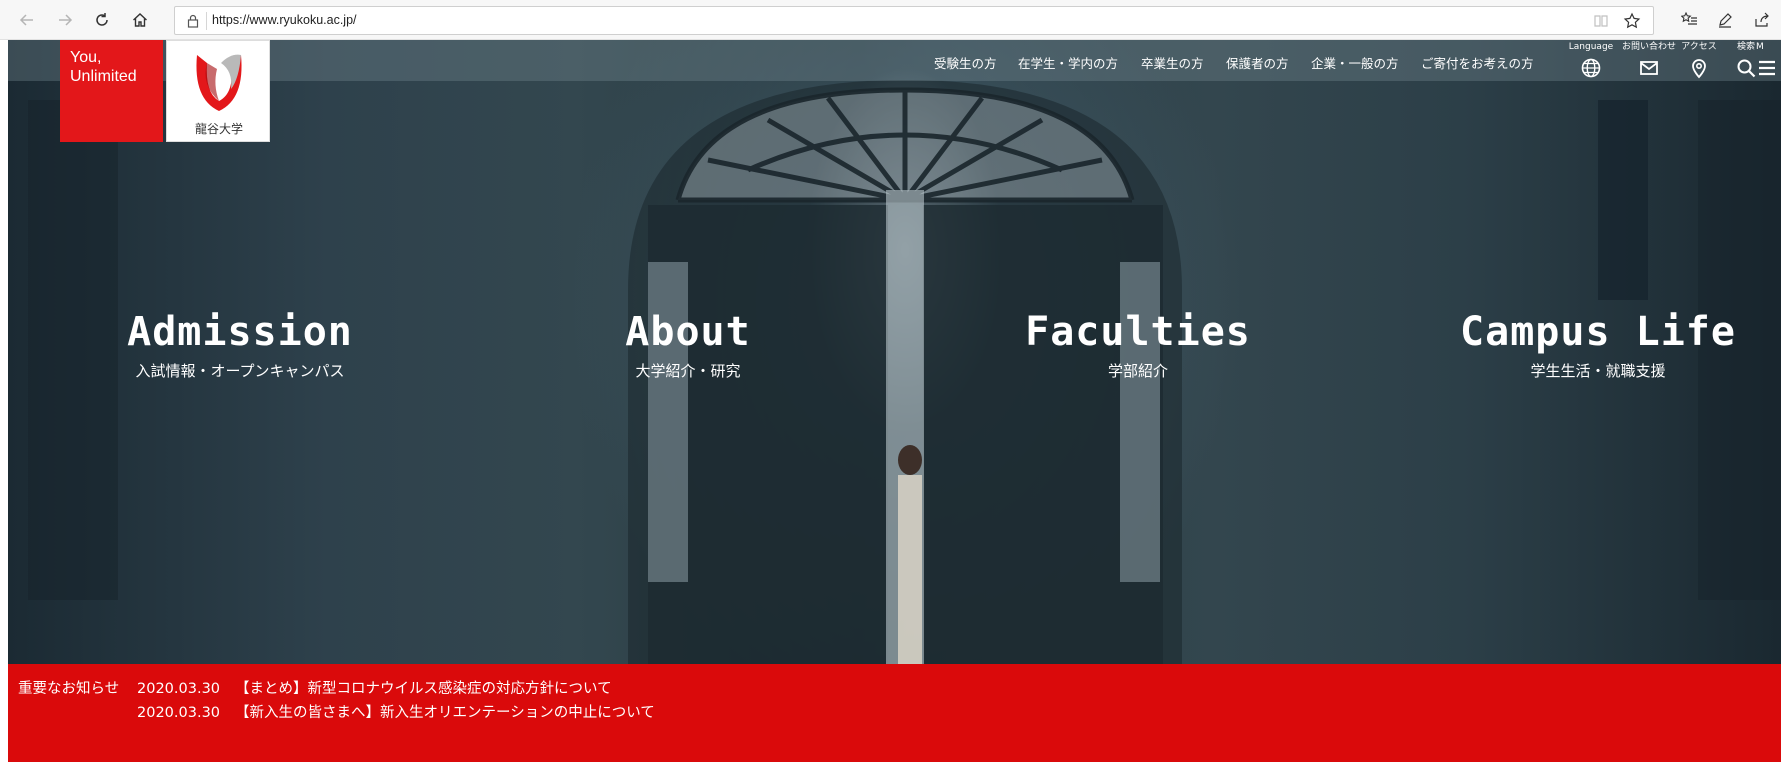 This screenshot has width=1781, height=762. I want to click on forward-button, so click(65, 20).